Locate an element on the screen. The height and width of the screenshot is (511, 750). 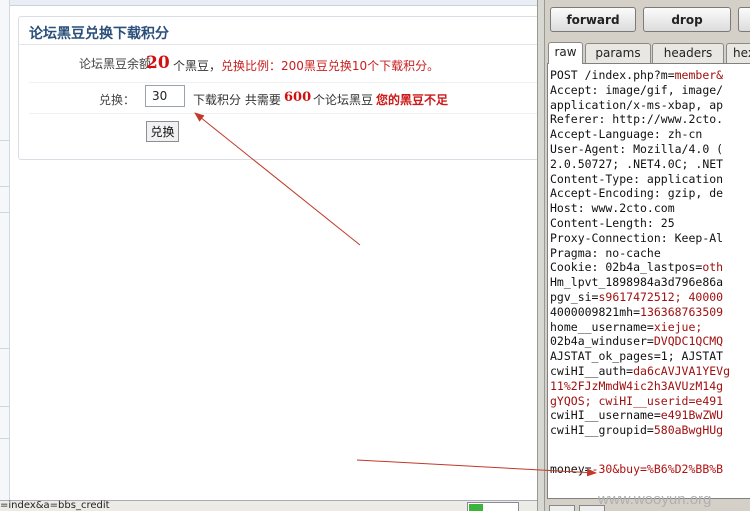
body-key: money= is located at coordinates (571, 469).